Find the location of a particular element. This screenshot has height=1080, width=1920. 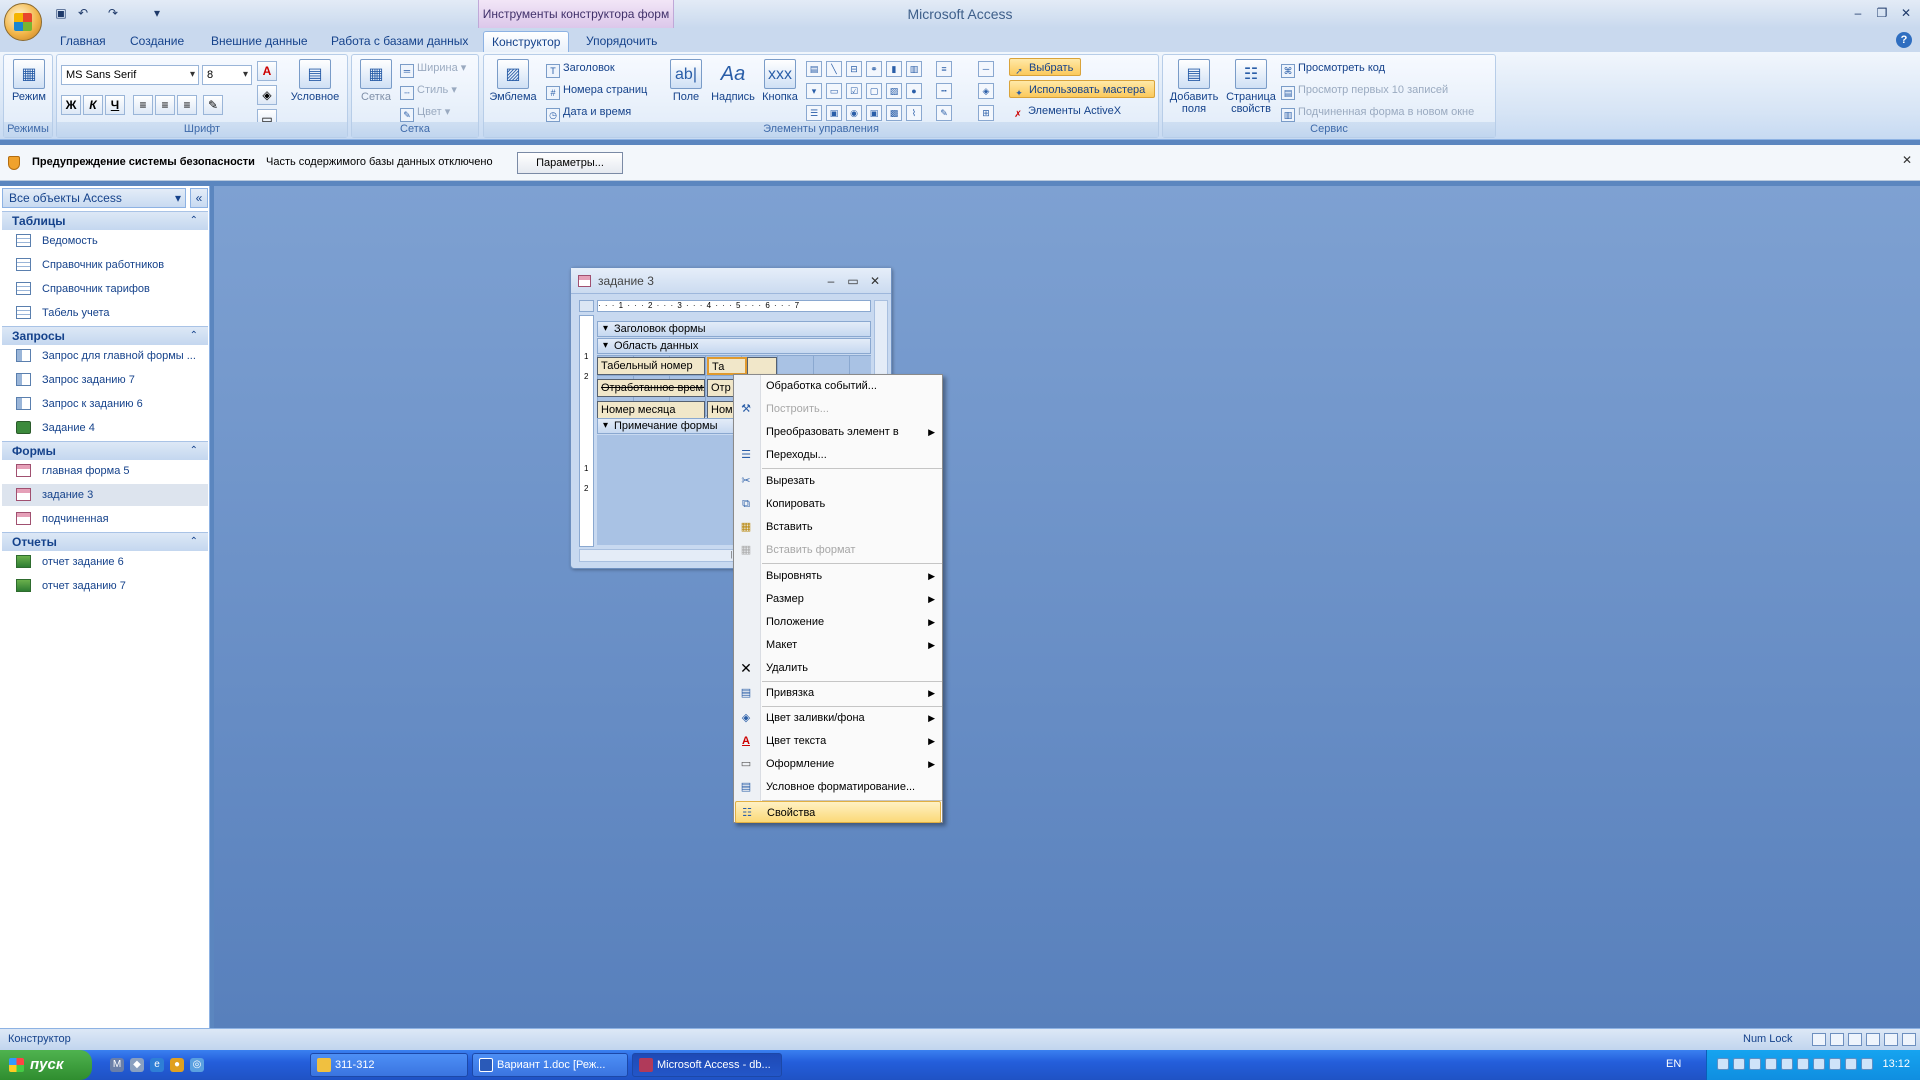

datasheet-view-icon is located at coordinates (1837, 1039).